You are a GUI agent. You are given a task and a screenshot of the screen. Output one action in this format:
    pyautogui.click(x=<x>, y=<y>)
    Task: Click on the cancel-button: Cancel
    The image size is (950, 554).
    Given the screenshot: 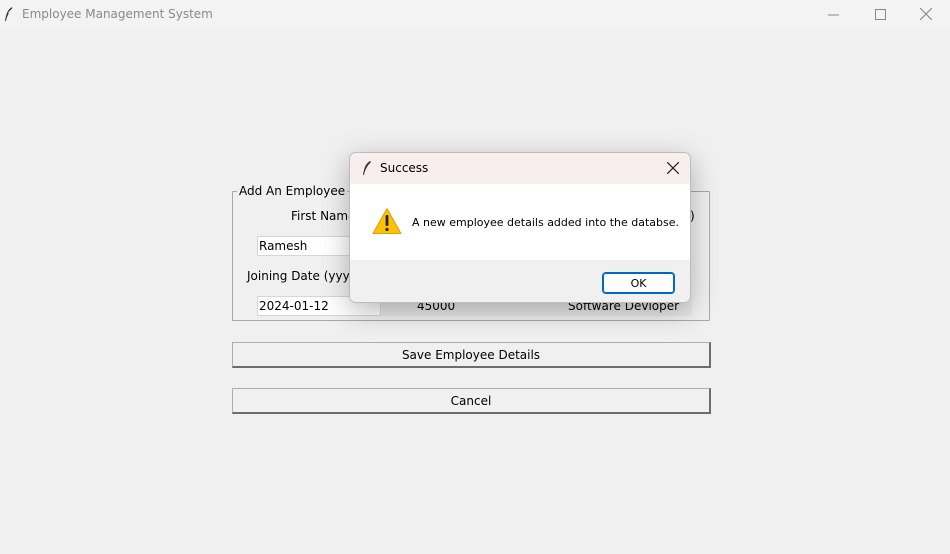 What is the action you would take?
    pyautogui.click(x=471, y=401)
    